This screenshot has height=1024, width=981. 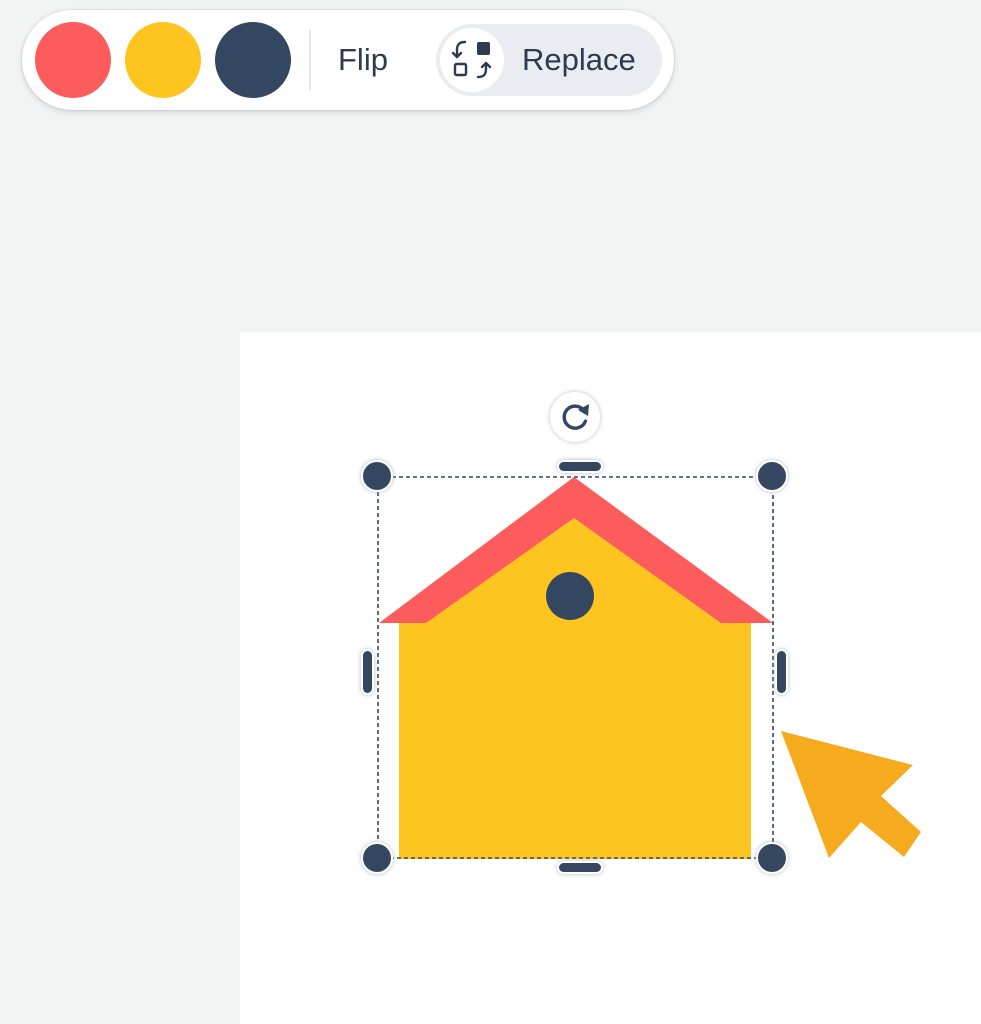 I want to click on resize-handle-bottom-right, so click(x=772, y=858).